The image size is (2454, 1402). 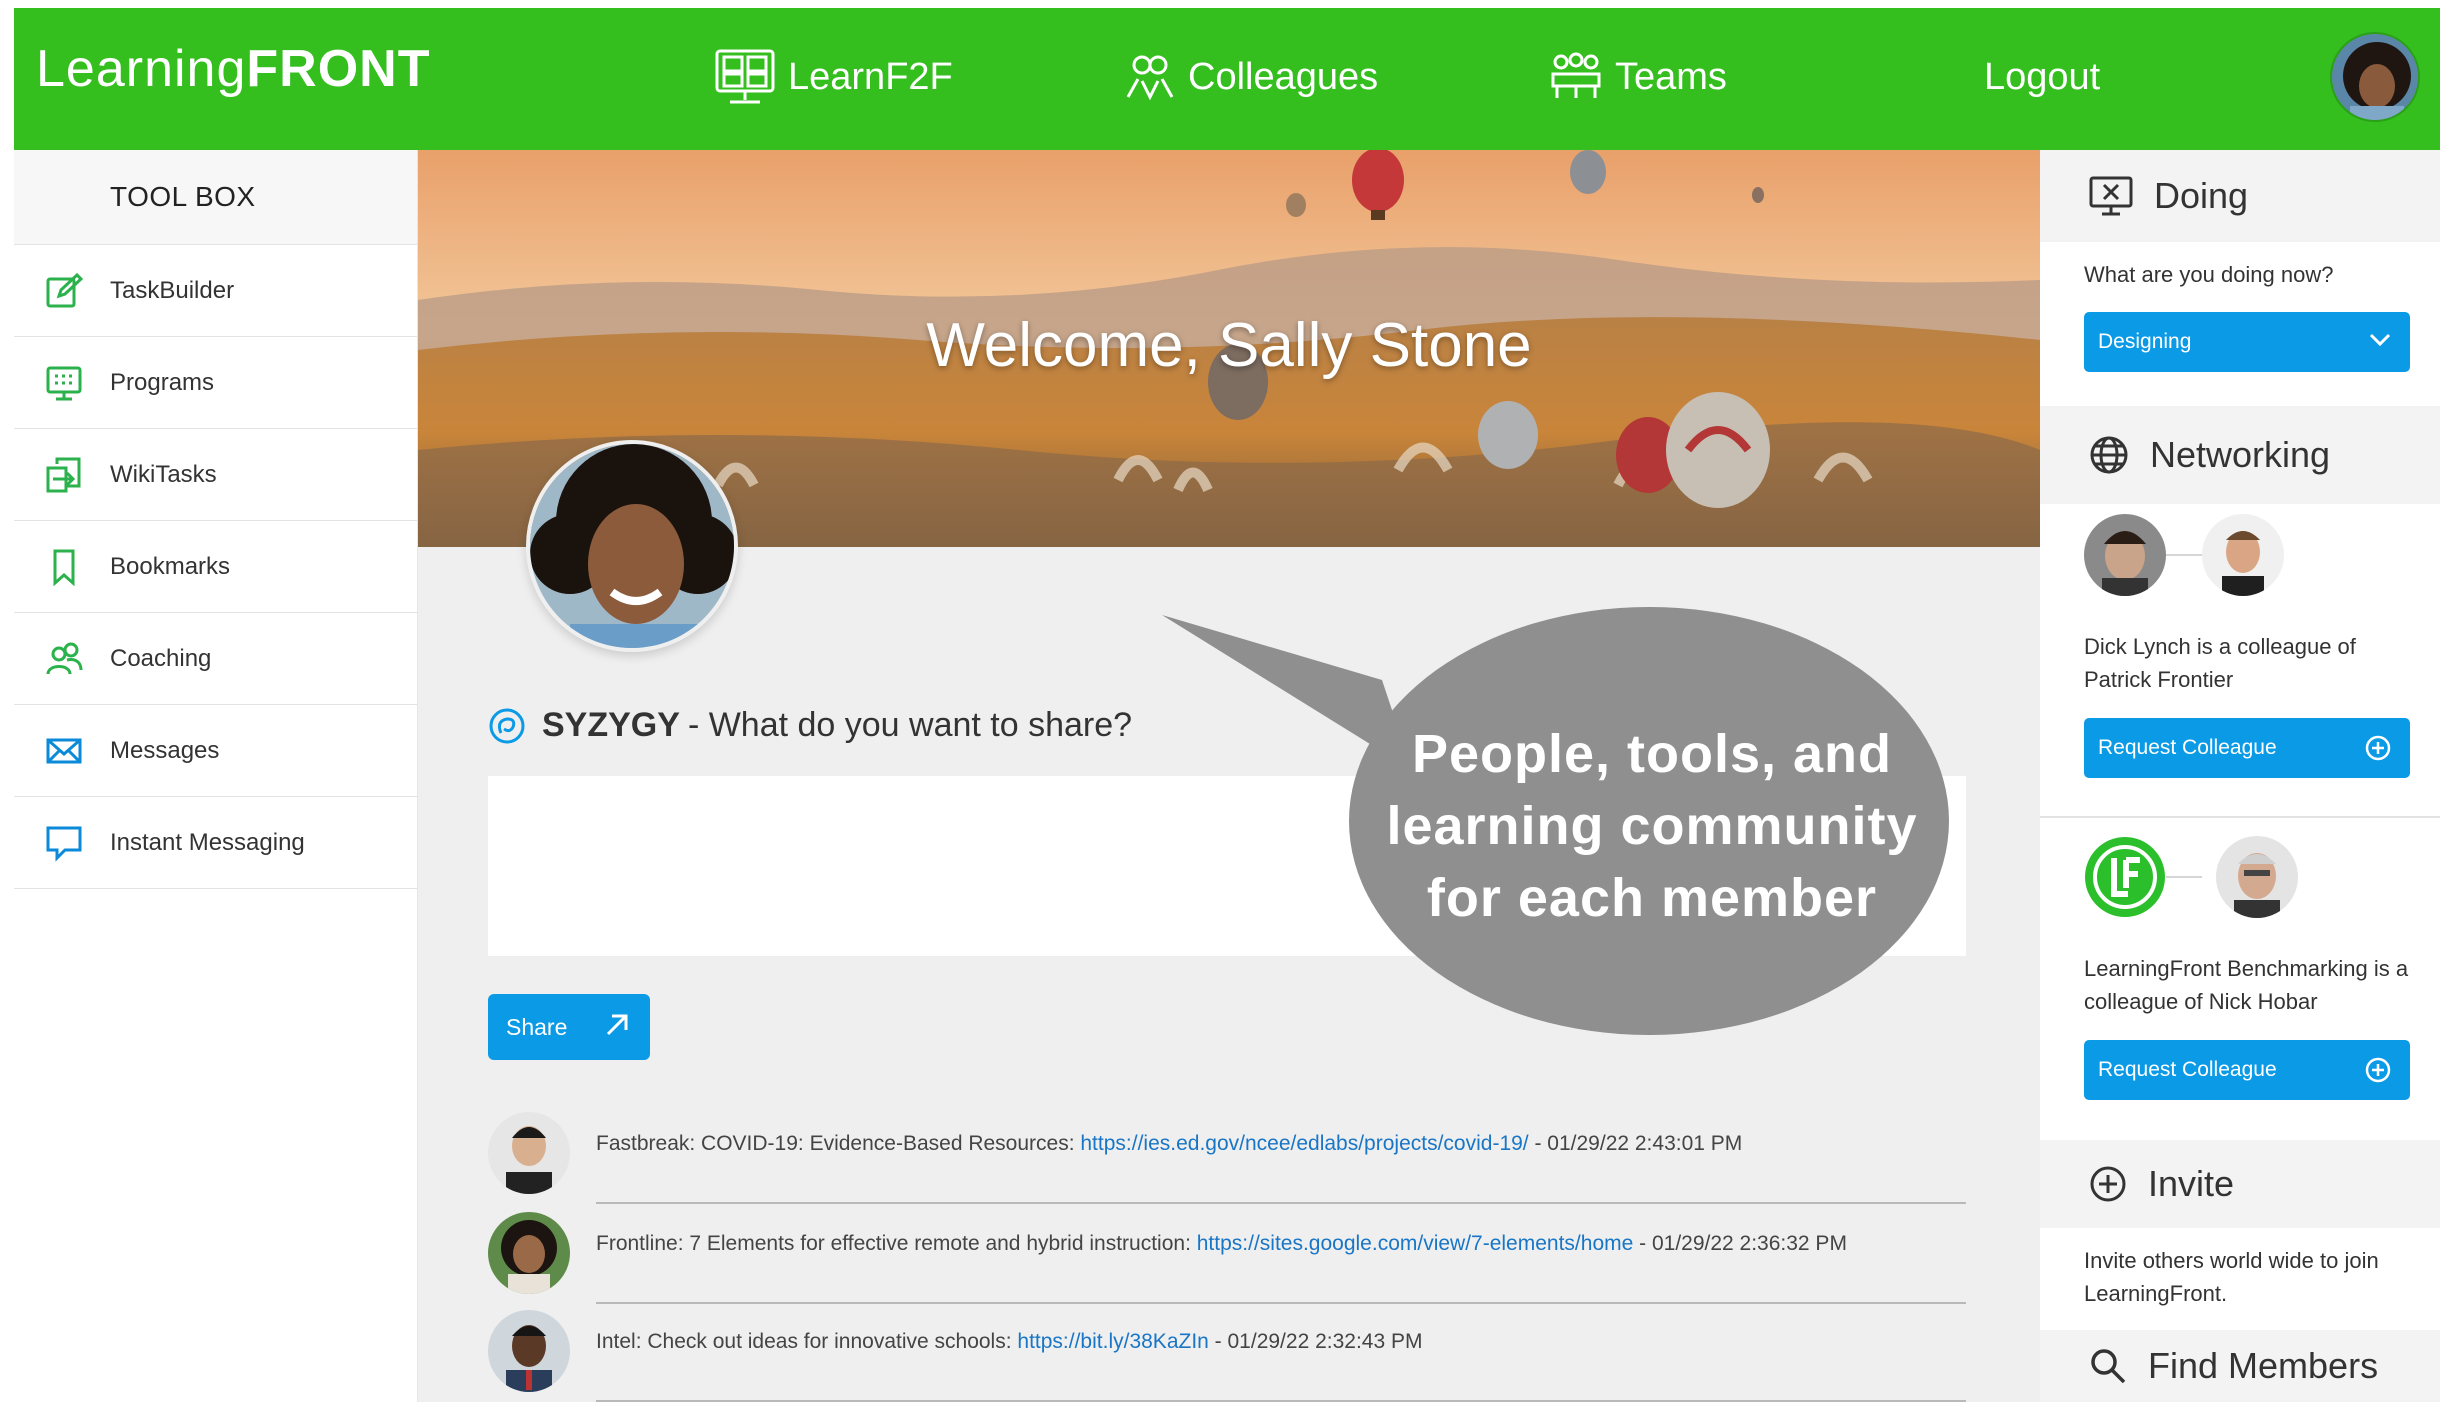 What do you see at coordinates (1576, 75) in the screenshot?
I see `teams-icon` at bounding box center [1576, 75].